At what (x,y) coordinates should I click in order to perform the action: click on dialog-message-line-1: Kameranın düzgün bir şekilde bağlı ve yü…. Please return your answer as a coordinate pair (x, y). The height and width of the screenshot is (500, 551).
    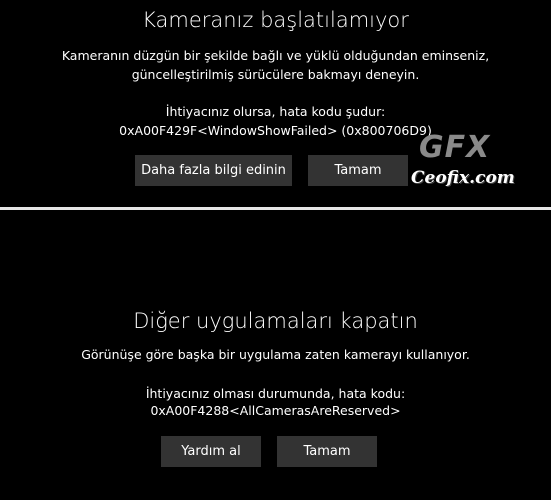
    Looking at the image, I should click on (275, 55).